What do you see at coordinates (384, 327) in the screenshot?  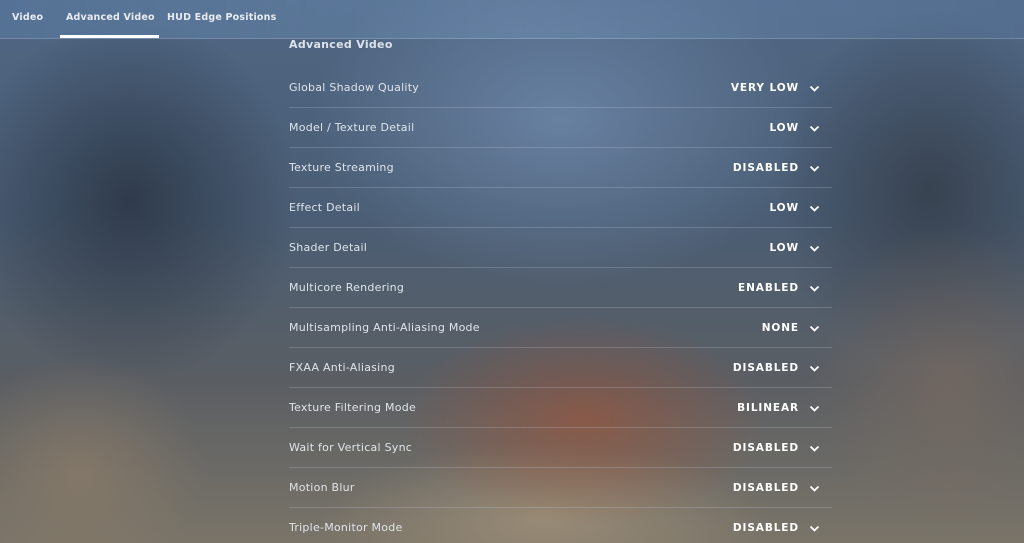 I see `setting-label: Multisampling Anti-Aliasing Mode` at bounding box center [384, 327].